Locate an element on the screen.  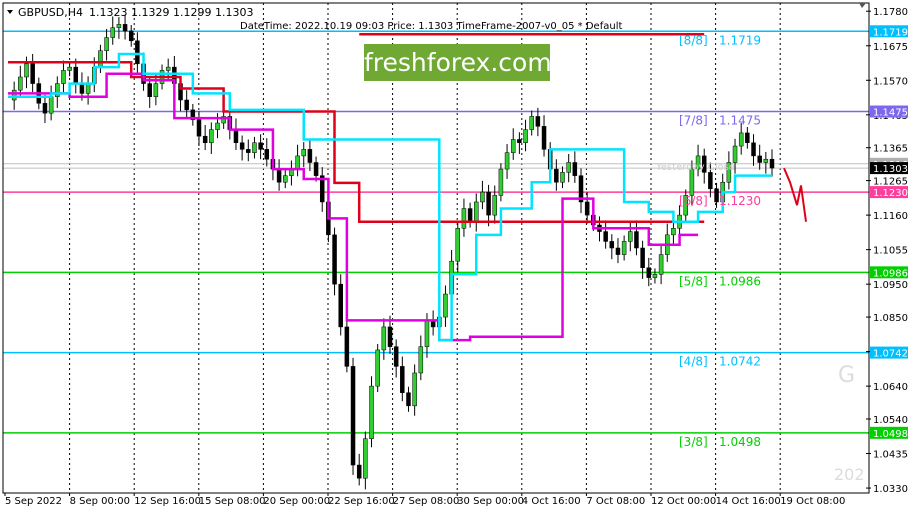
murrey-level-name: [7/8] is located at coordinates (693, 121).